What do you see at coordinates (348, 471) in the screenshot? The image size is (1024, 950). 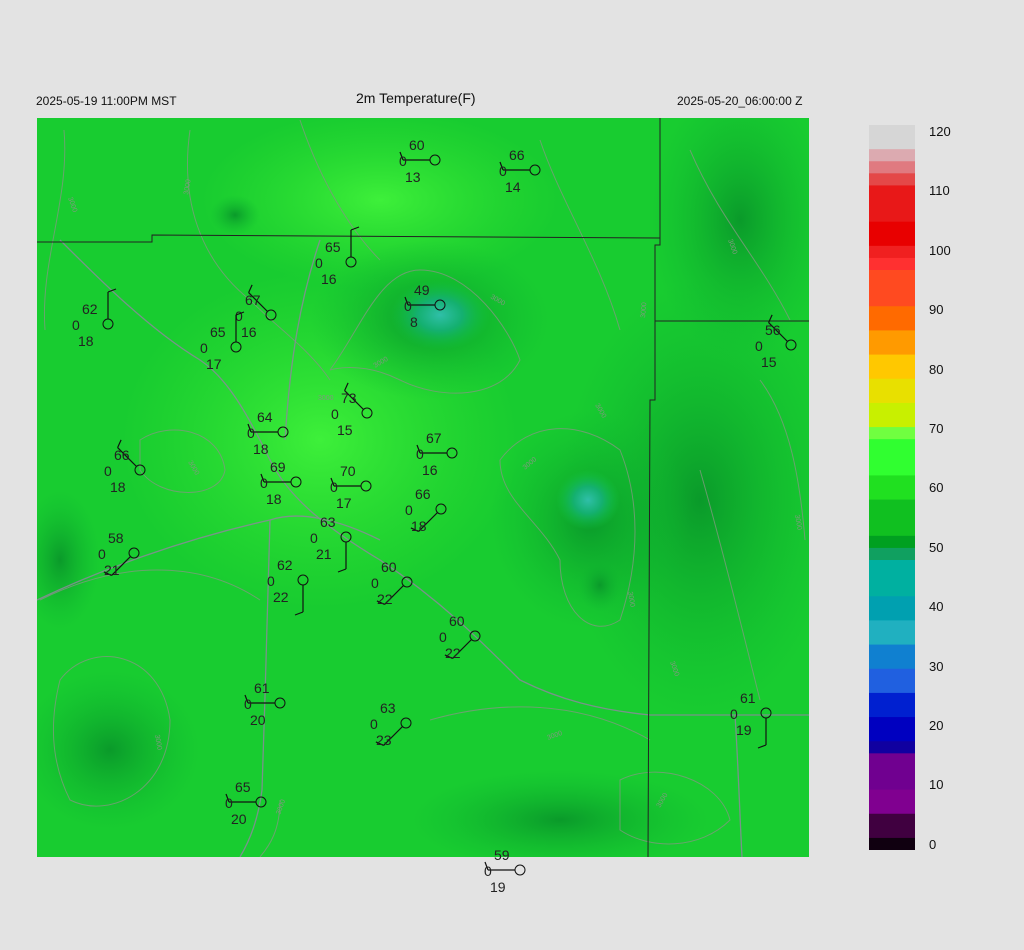 I see `station-temperature: 70` at bounding box center [348, 471].